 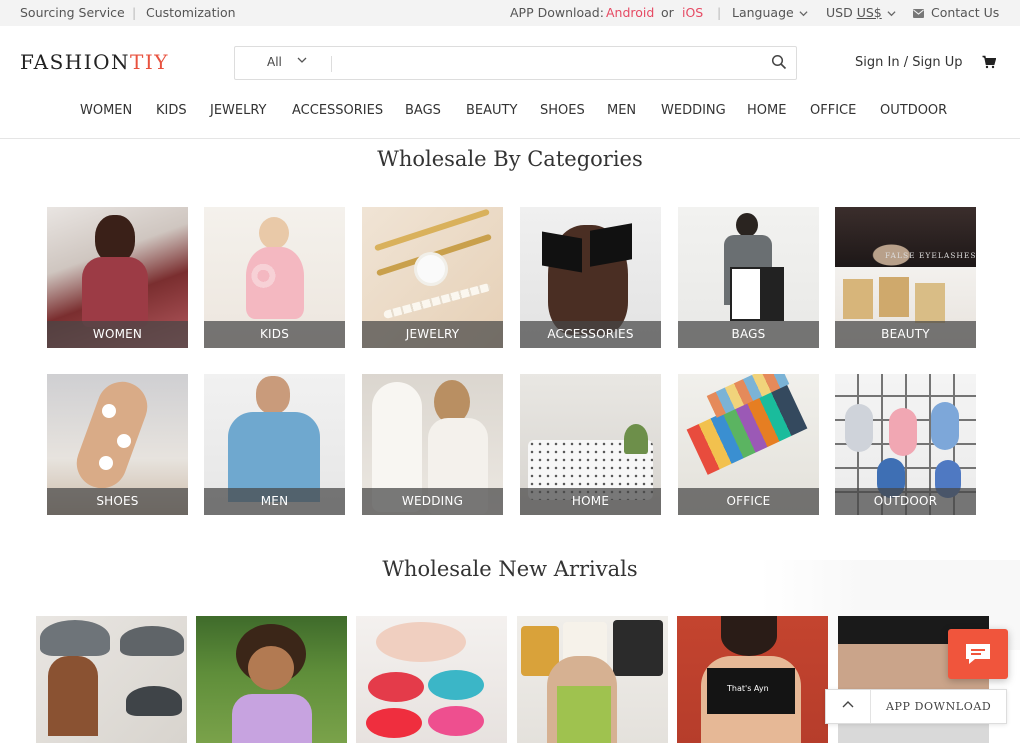 I want to click on android-link: Android, so click(x=630, y=12).